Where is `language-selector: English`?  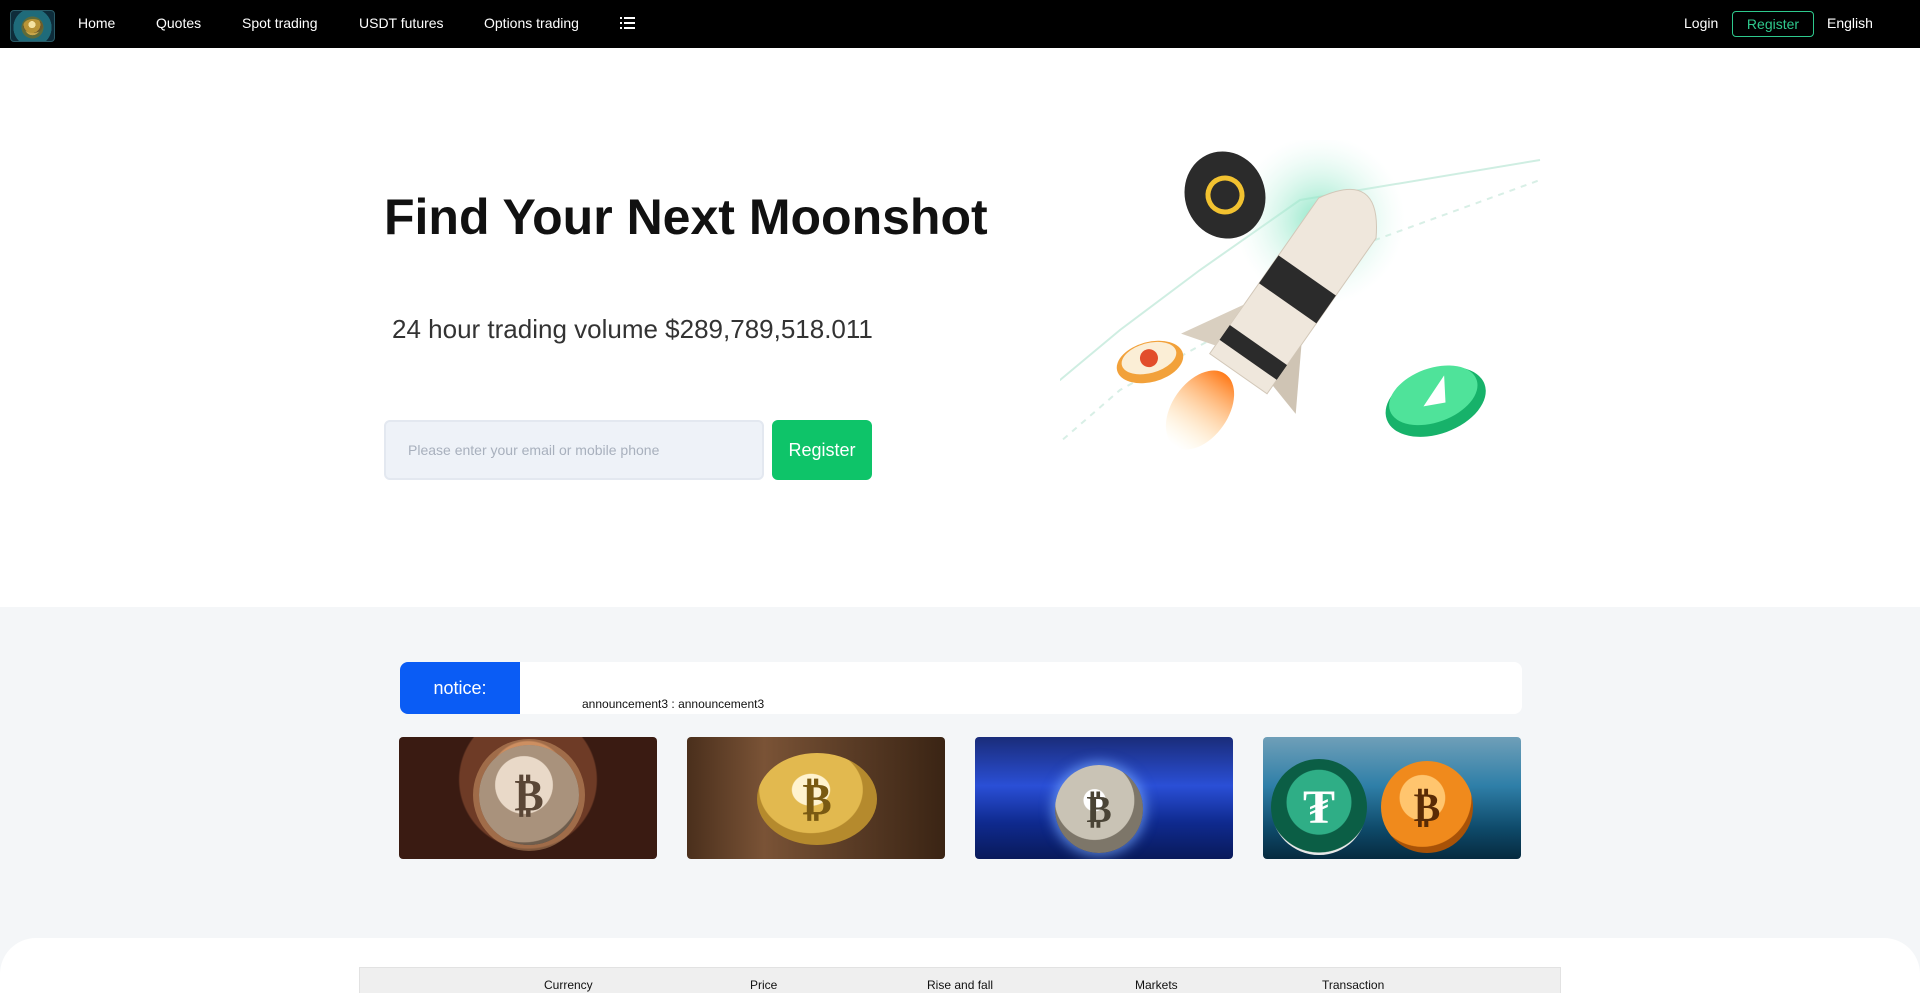
language-selector: English is located at coordinates (1850, 23).